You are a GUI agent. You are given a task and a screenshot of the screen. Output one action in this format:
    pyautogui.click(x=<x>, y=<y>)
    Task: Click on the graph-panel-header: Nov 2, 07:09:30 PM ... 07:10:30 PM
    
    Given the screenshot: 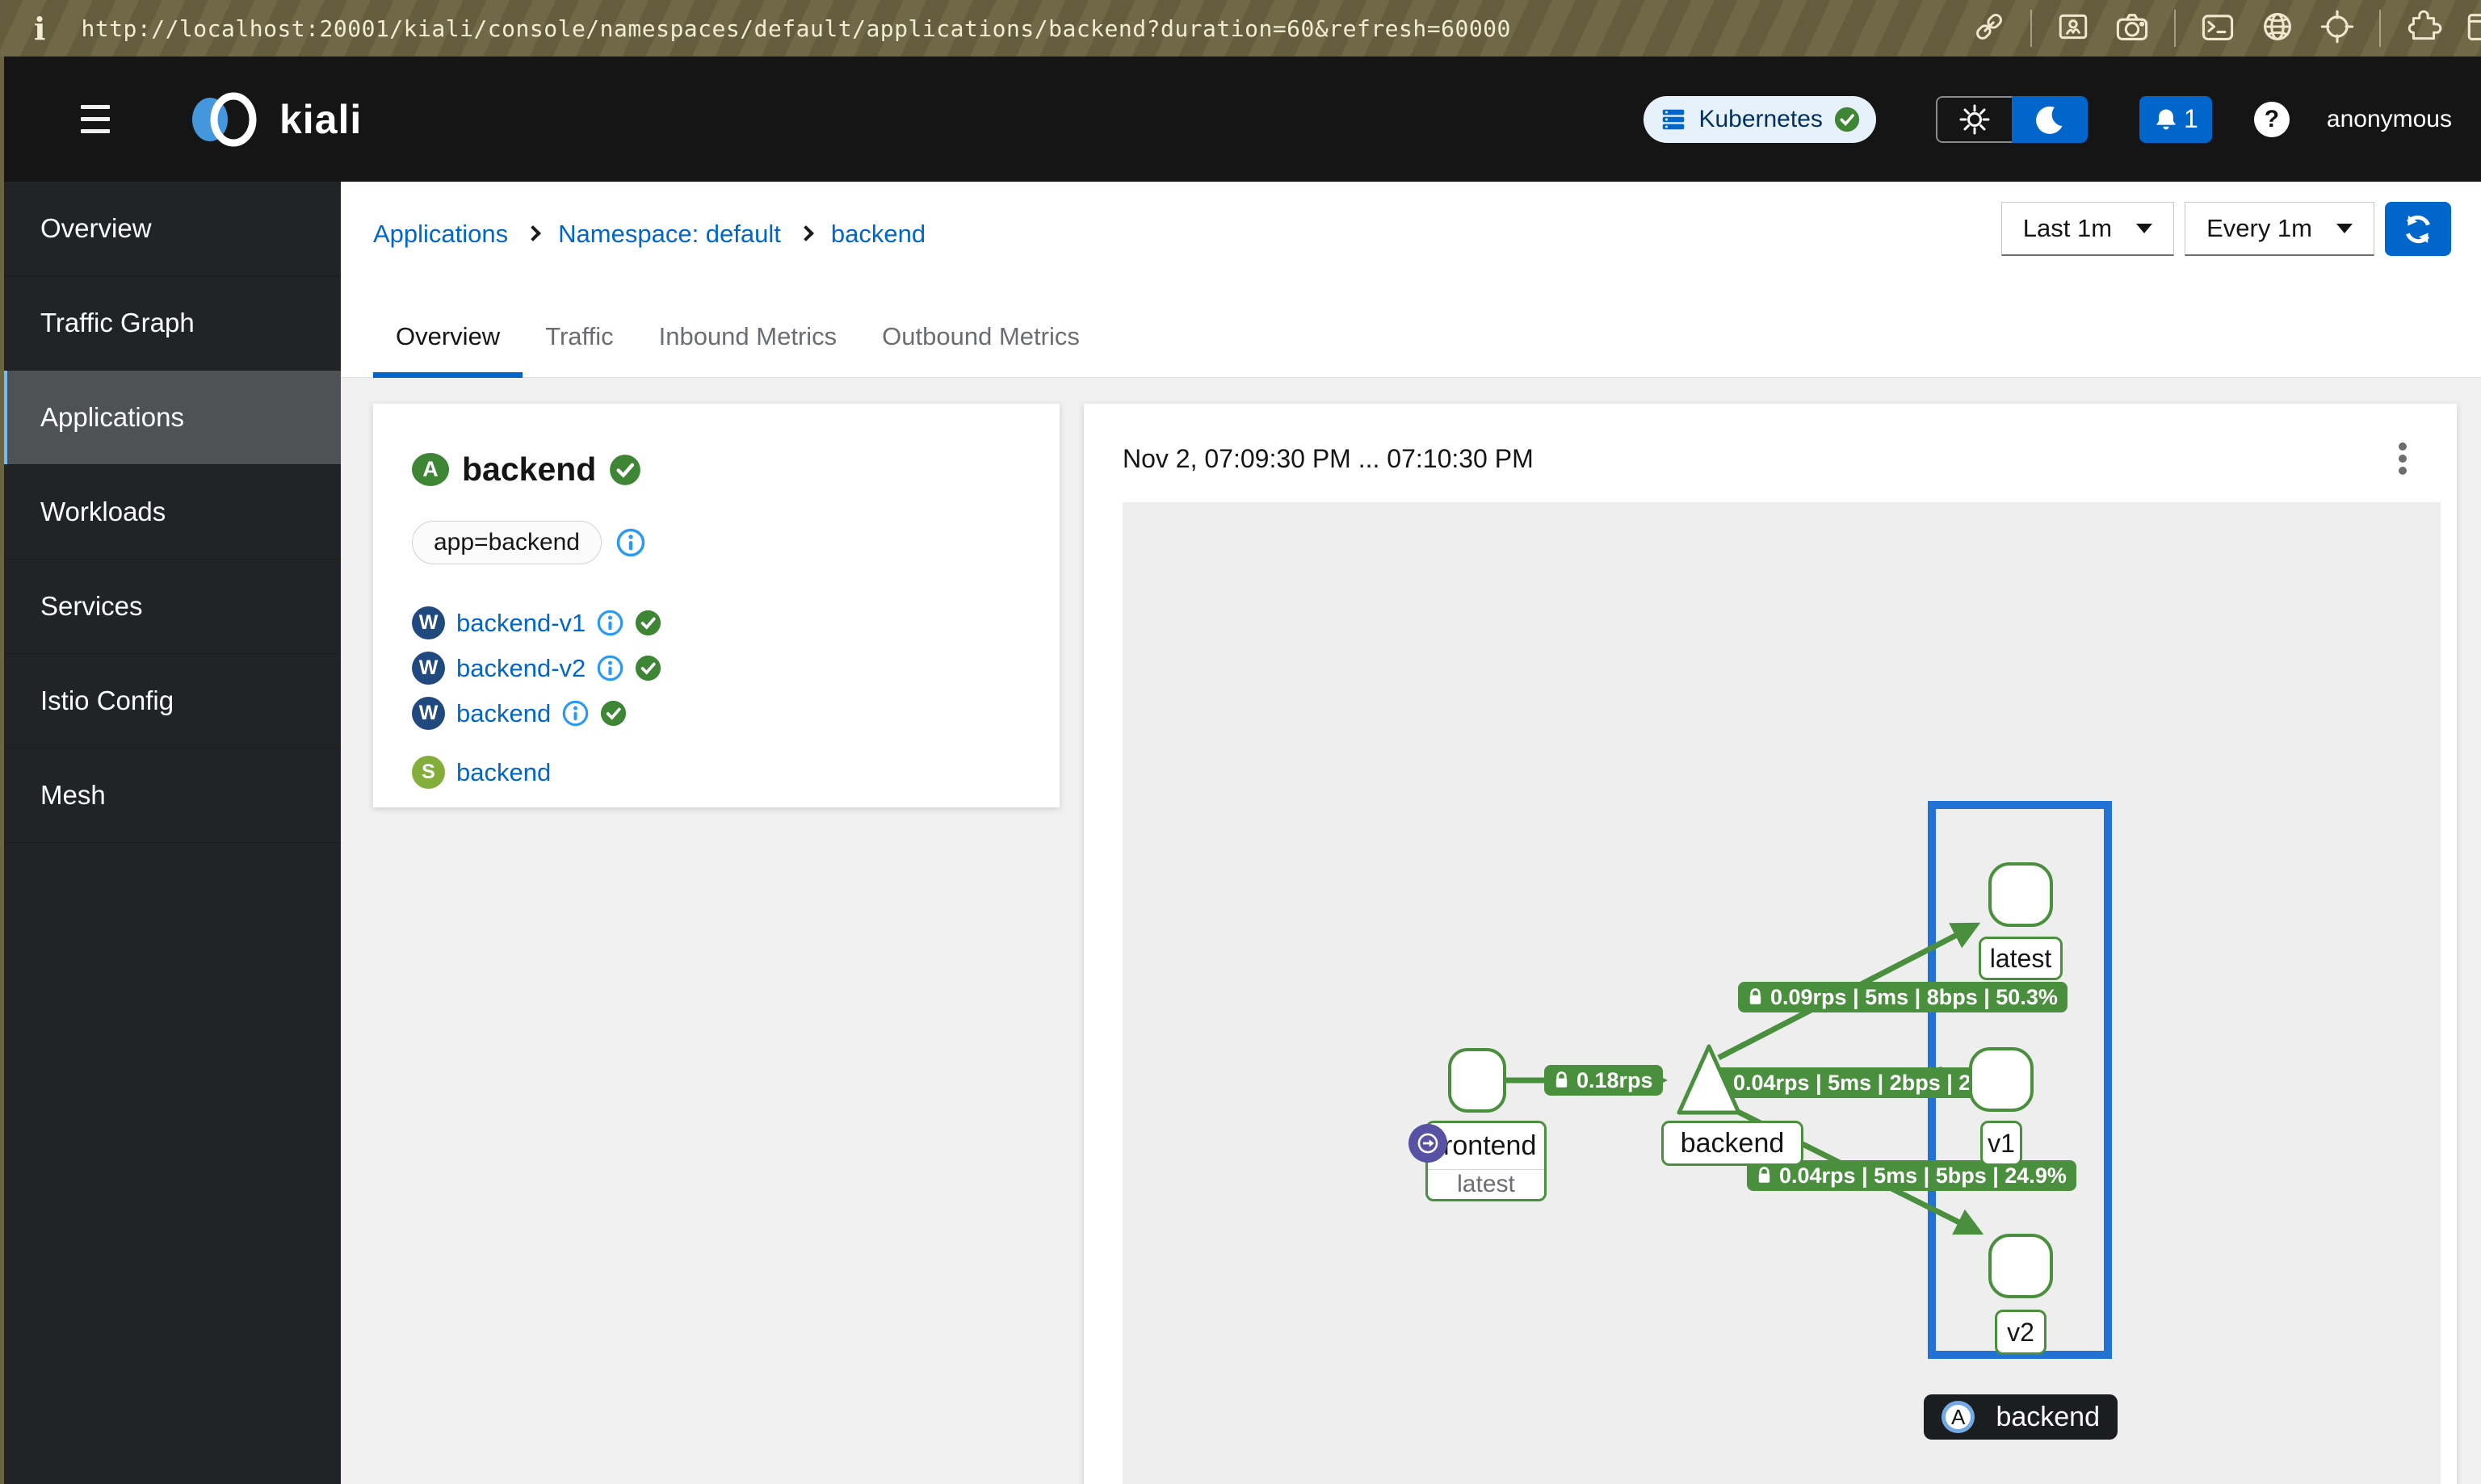 What is the action you would take?
    pyautogui.click(x=1770, y=453)
    